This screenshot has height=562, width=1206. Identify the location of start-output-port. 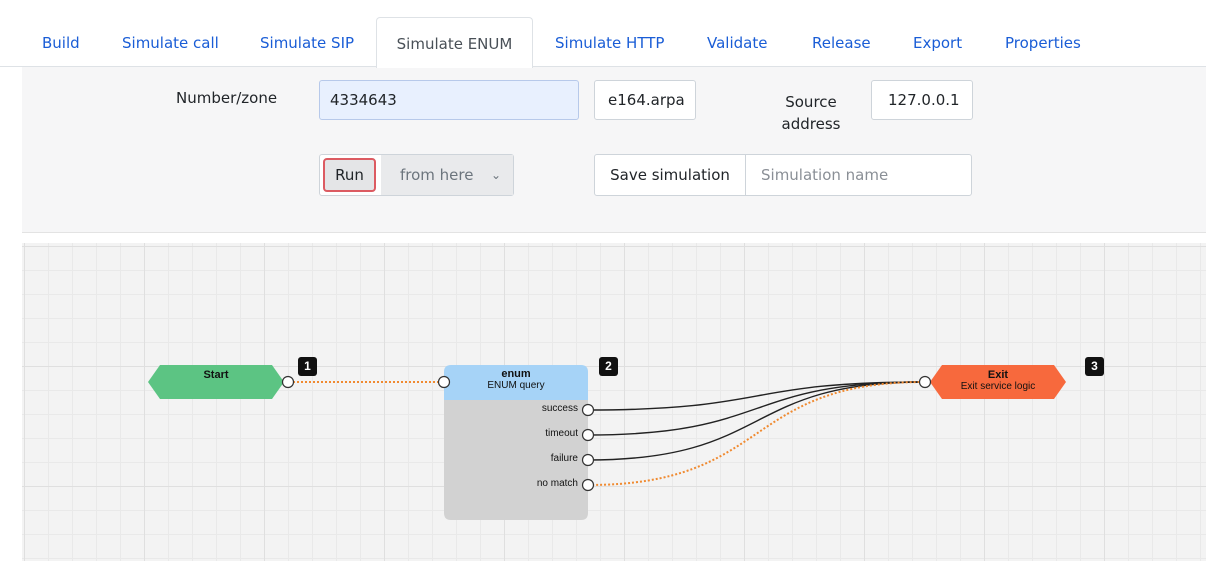
(288, 382).